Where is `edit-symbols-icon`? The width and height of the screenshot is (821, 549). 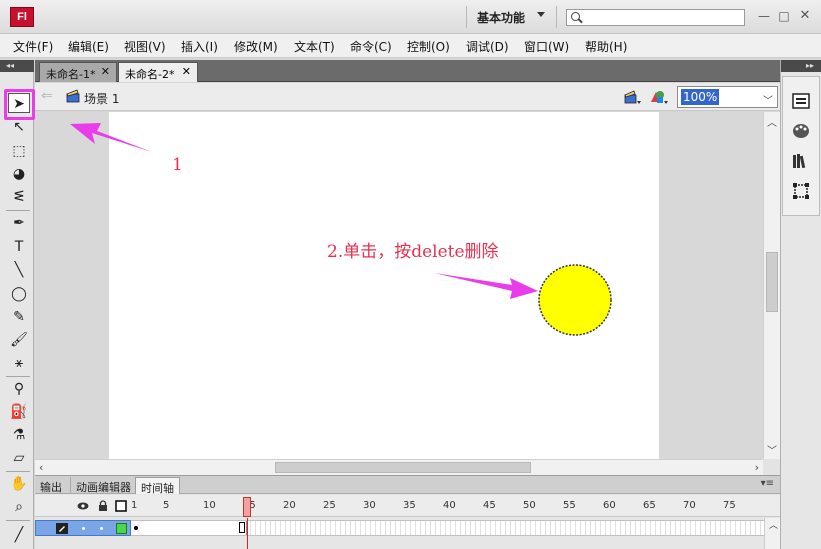 edit-symbols-icon is located at coordinates (659, 97).